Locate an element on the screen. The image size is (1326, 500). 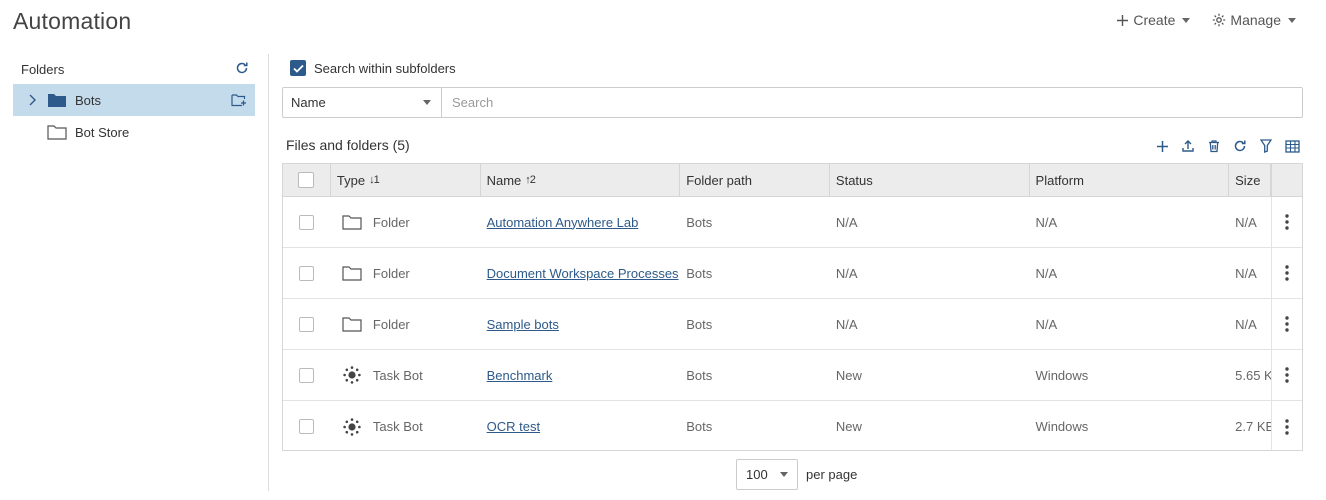
create-label: Create is located at coordinates (1154, 20).